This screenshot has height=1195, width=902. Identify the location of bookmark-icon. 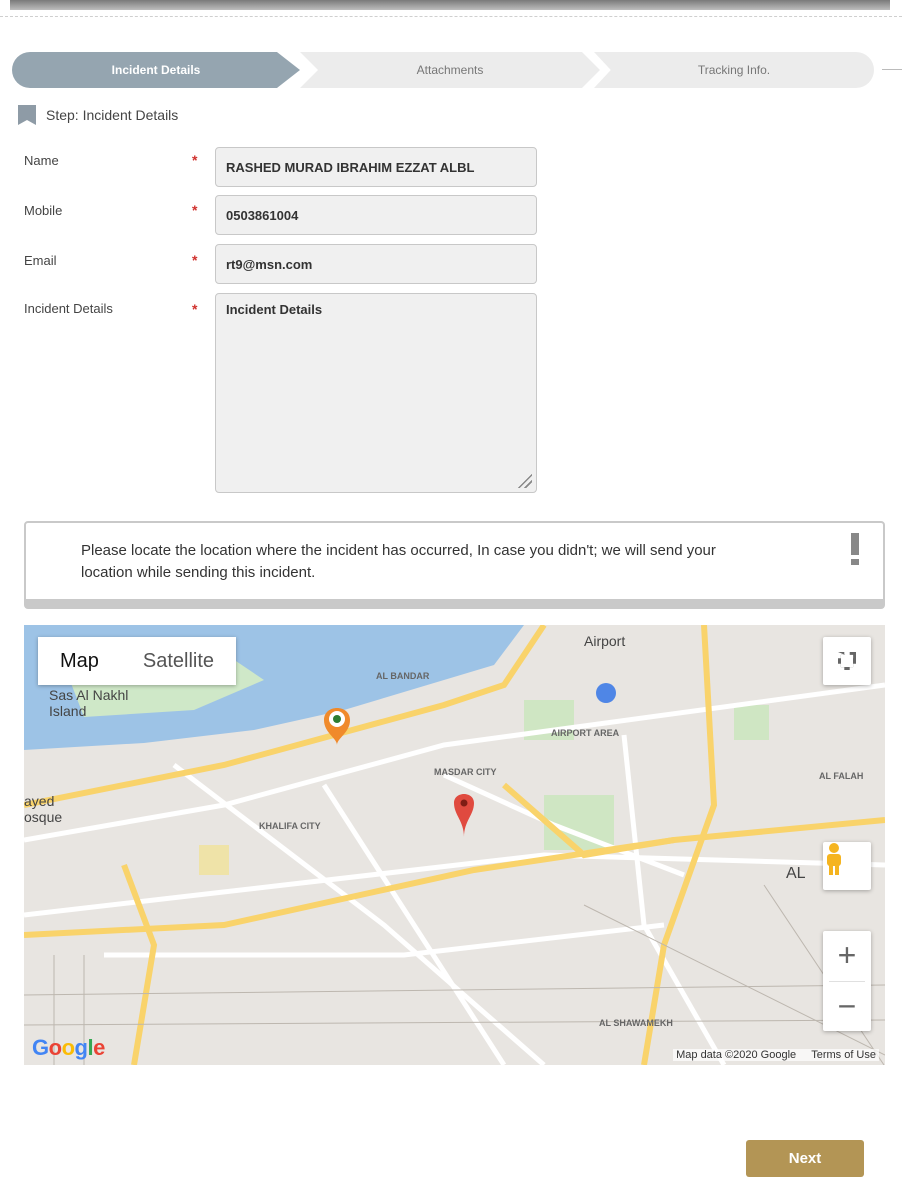
(27, 115).